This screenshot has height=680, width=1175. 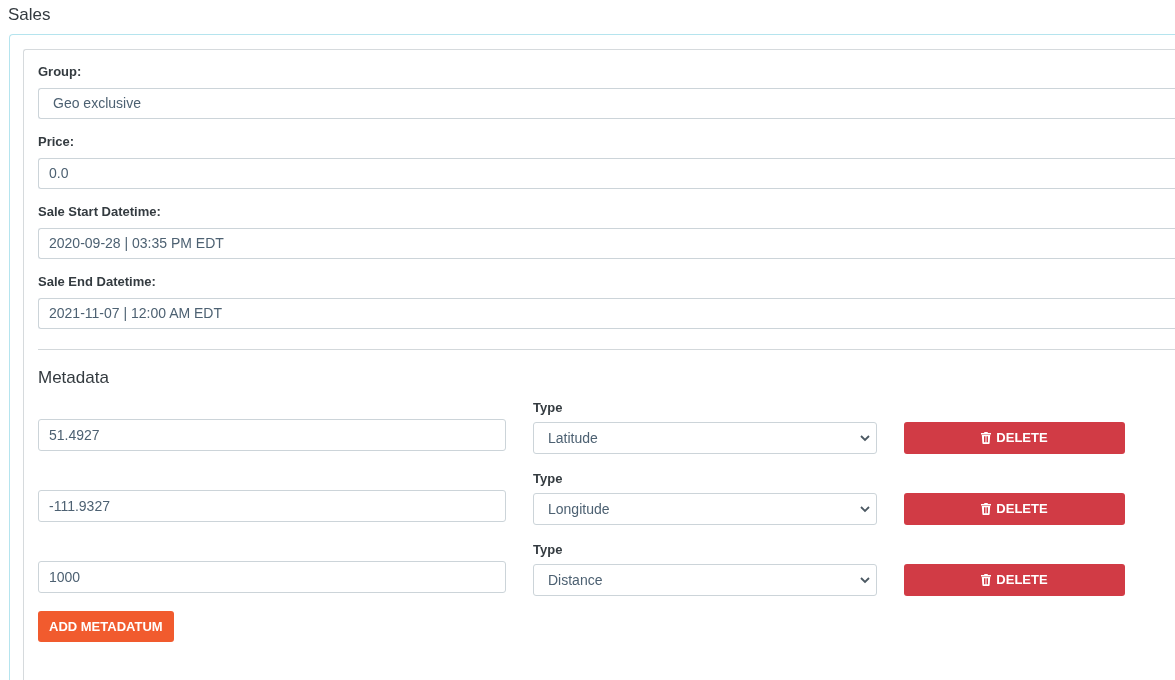 I want to click on field-label: Sale End Datetime:, so click(x=97, y=282).